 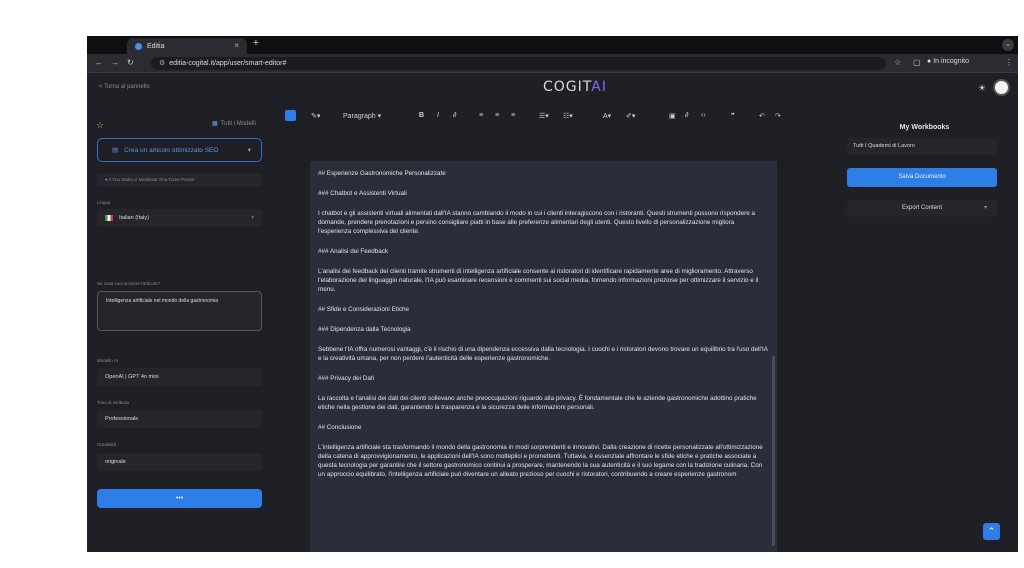 I want to click on redo-icon: ↷, so click(x=778, y=116).